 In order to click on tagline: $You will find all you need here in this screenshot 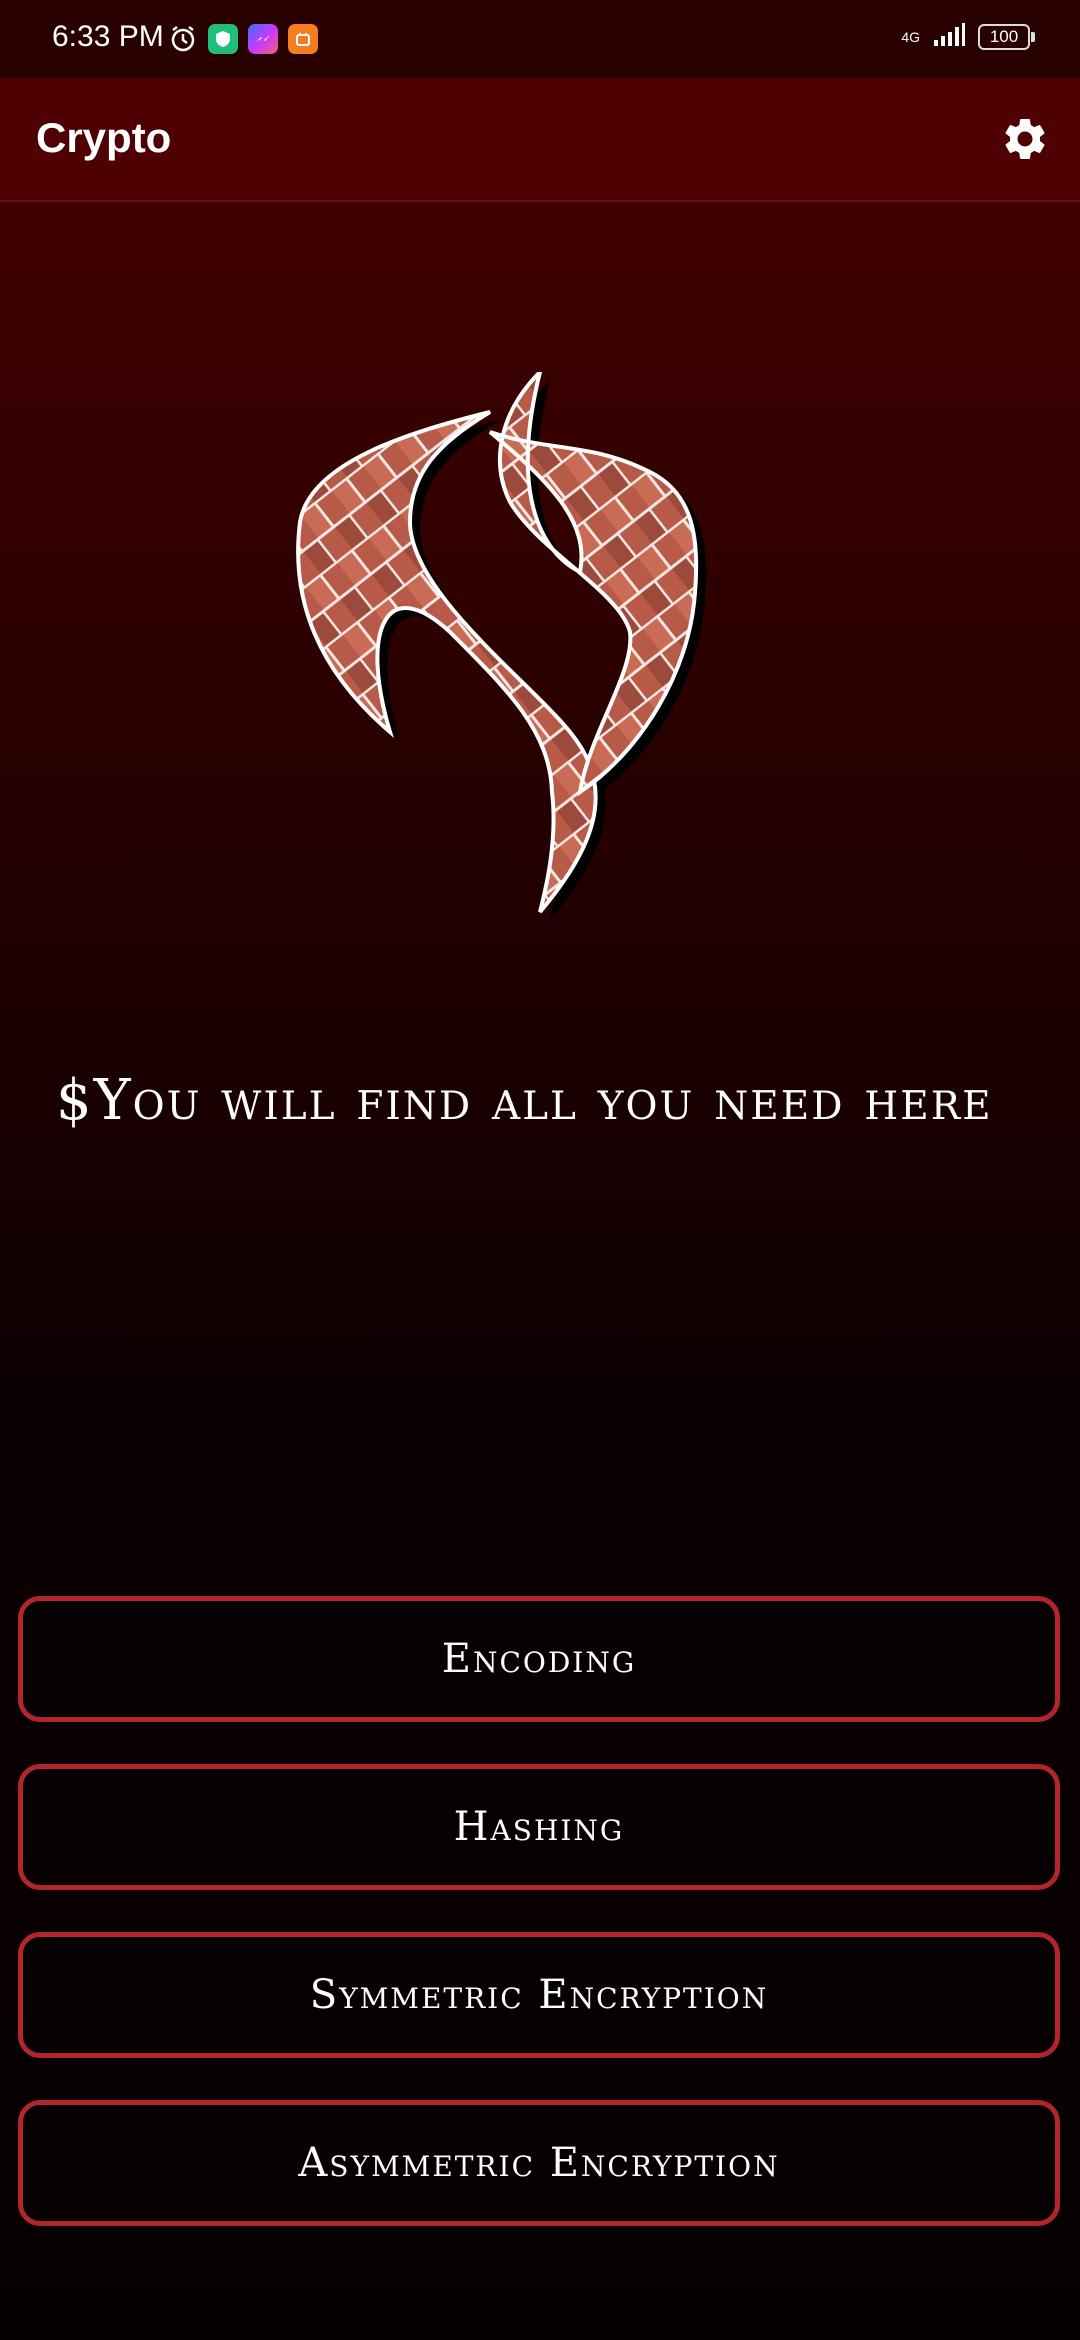, I will do `click(524, 1100)`.